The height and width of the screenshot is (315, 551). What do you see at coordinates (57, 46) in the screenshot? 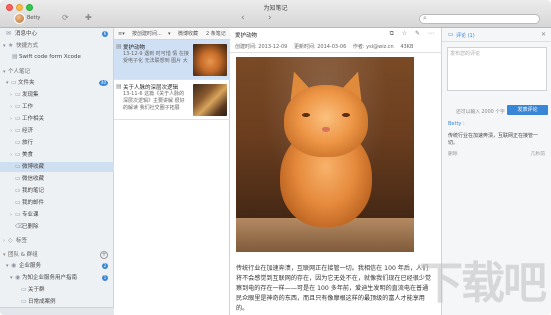
I see `sidebar-section-shortcuts: ▾ ★ 快捷方式` at bounding box center [57, 46].